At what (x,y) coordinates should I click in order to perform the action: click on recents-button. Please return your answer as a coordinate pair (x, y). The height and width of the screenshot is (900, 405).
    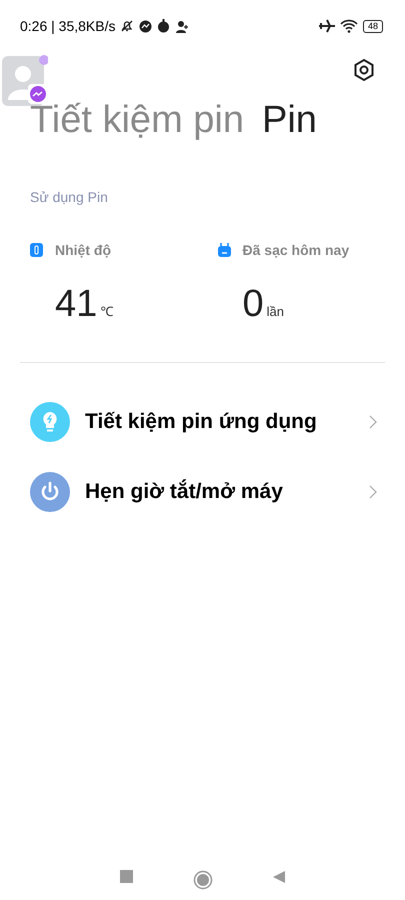
    Looking at the image, I should click on (127, 877).